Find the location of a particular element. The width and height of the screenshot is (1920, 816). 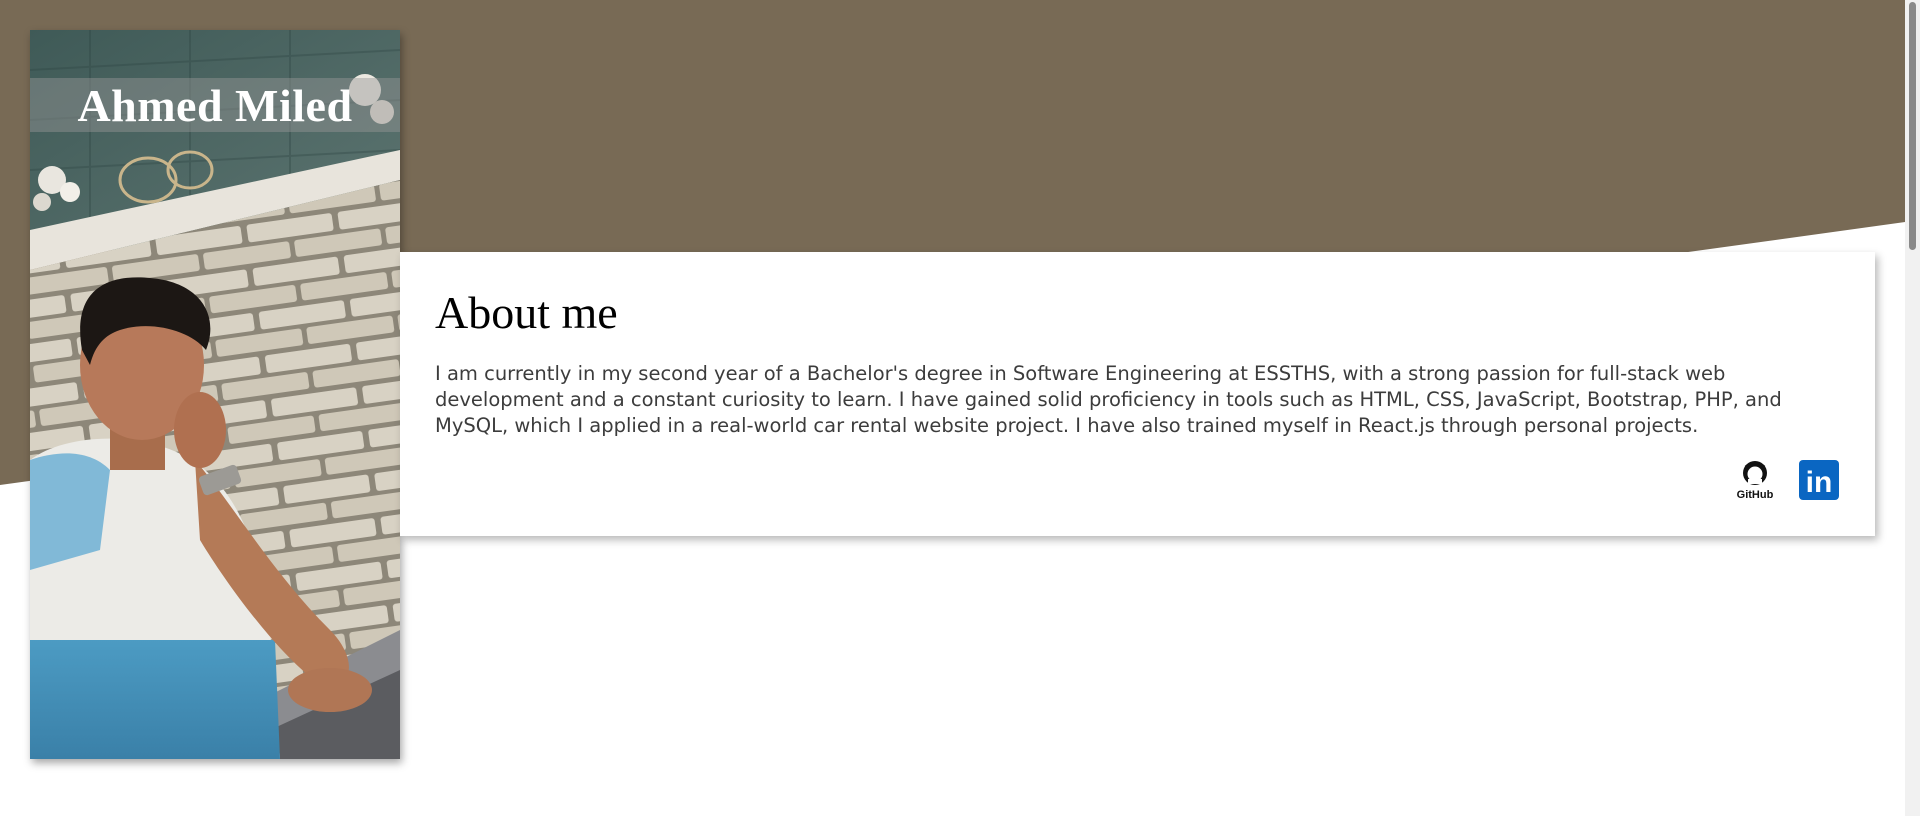

scrollbar-thumb is located at coordinates (1912, 126).